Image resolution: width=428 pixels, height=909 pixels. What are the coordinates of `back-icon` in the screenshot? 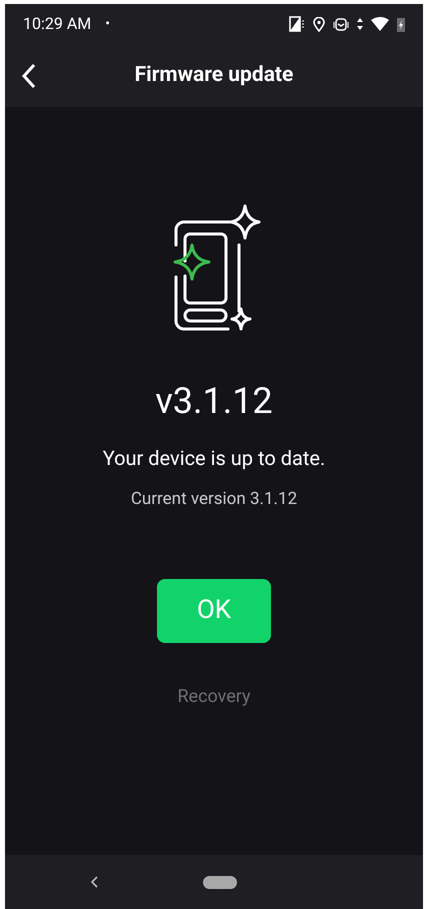 It's located at (29, 75).